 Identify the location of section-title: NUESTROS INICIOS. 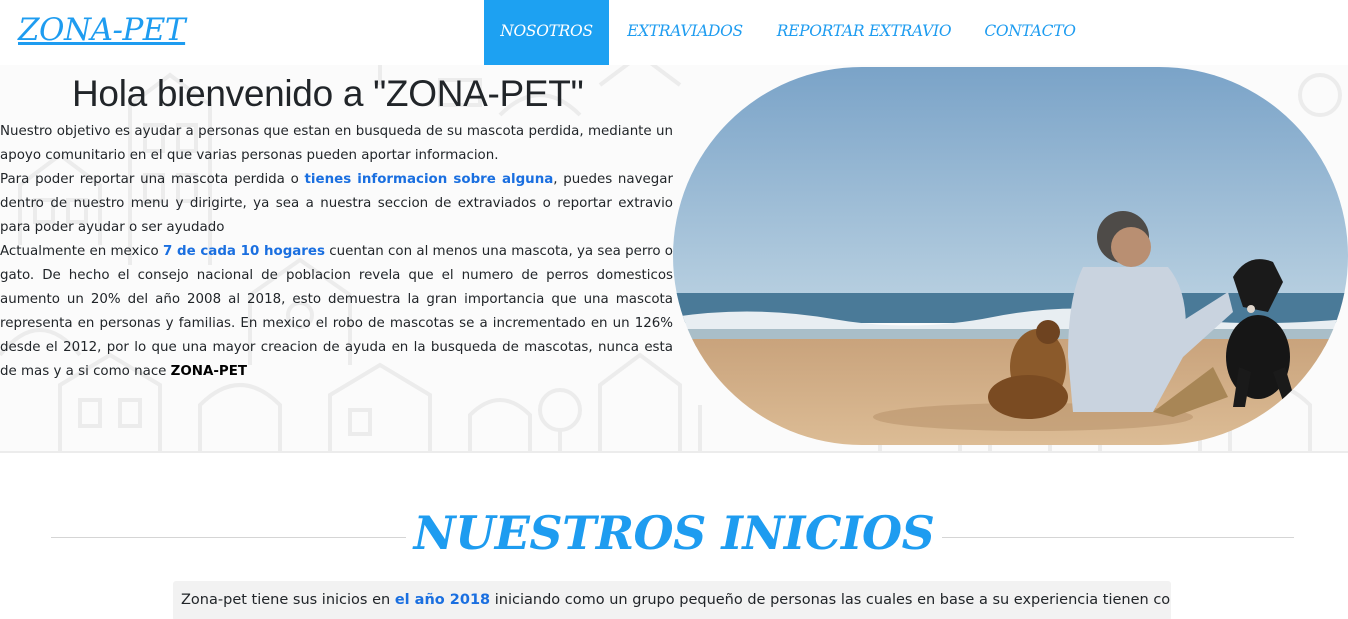
(674, 533).